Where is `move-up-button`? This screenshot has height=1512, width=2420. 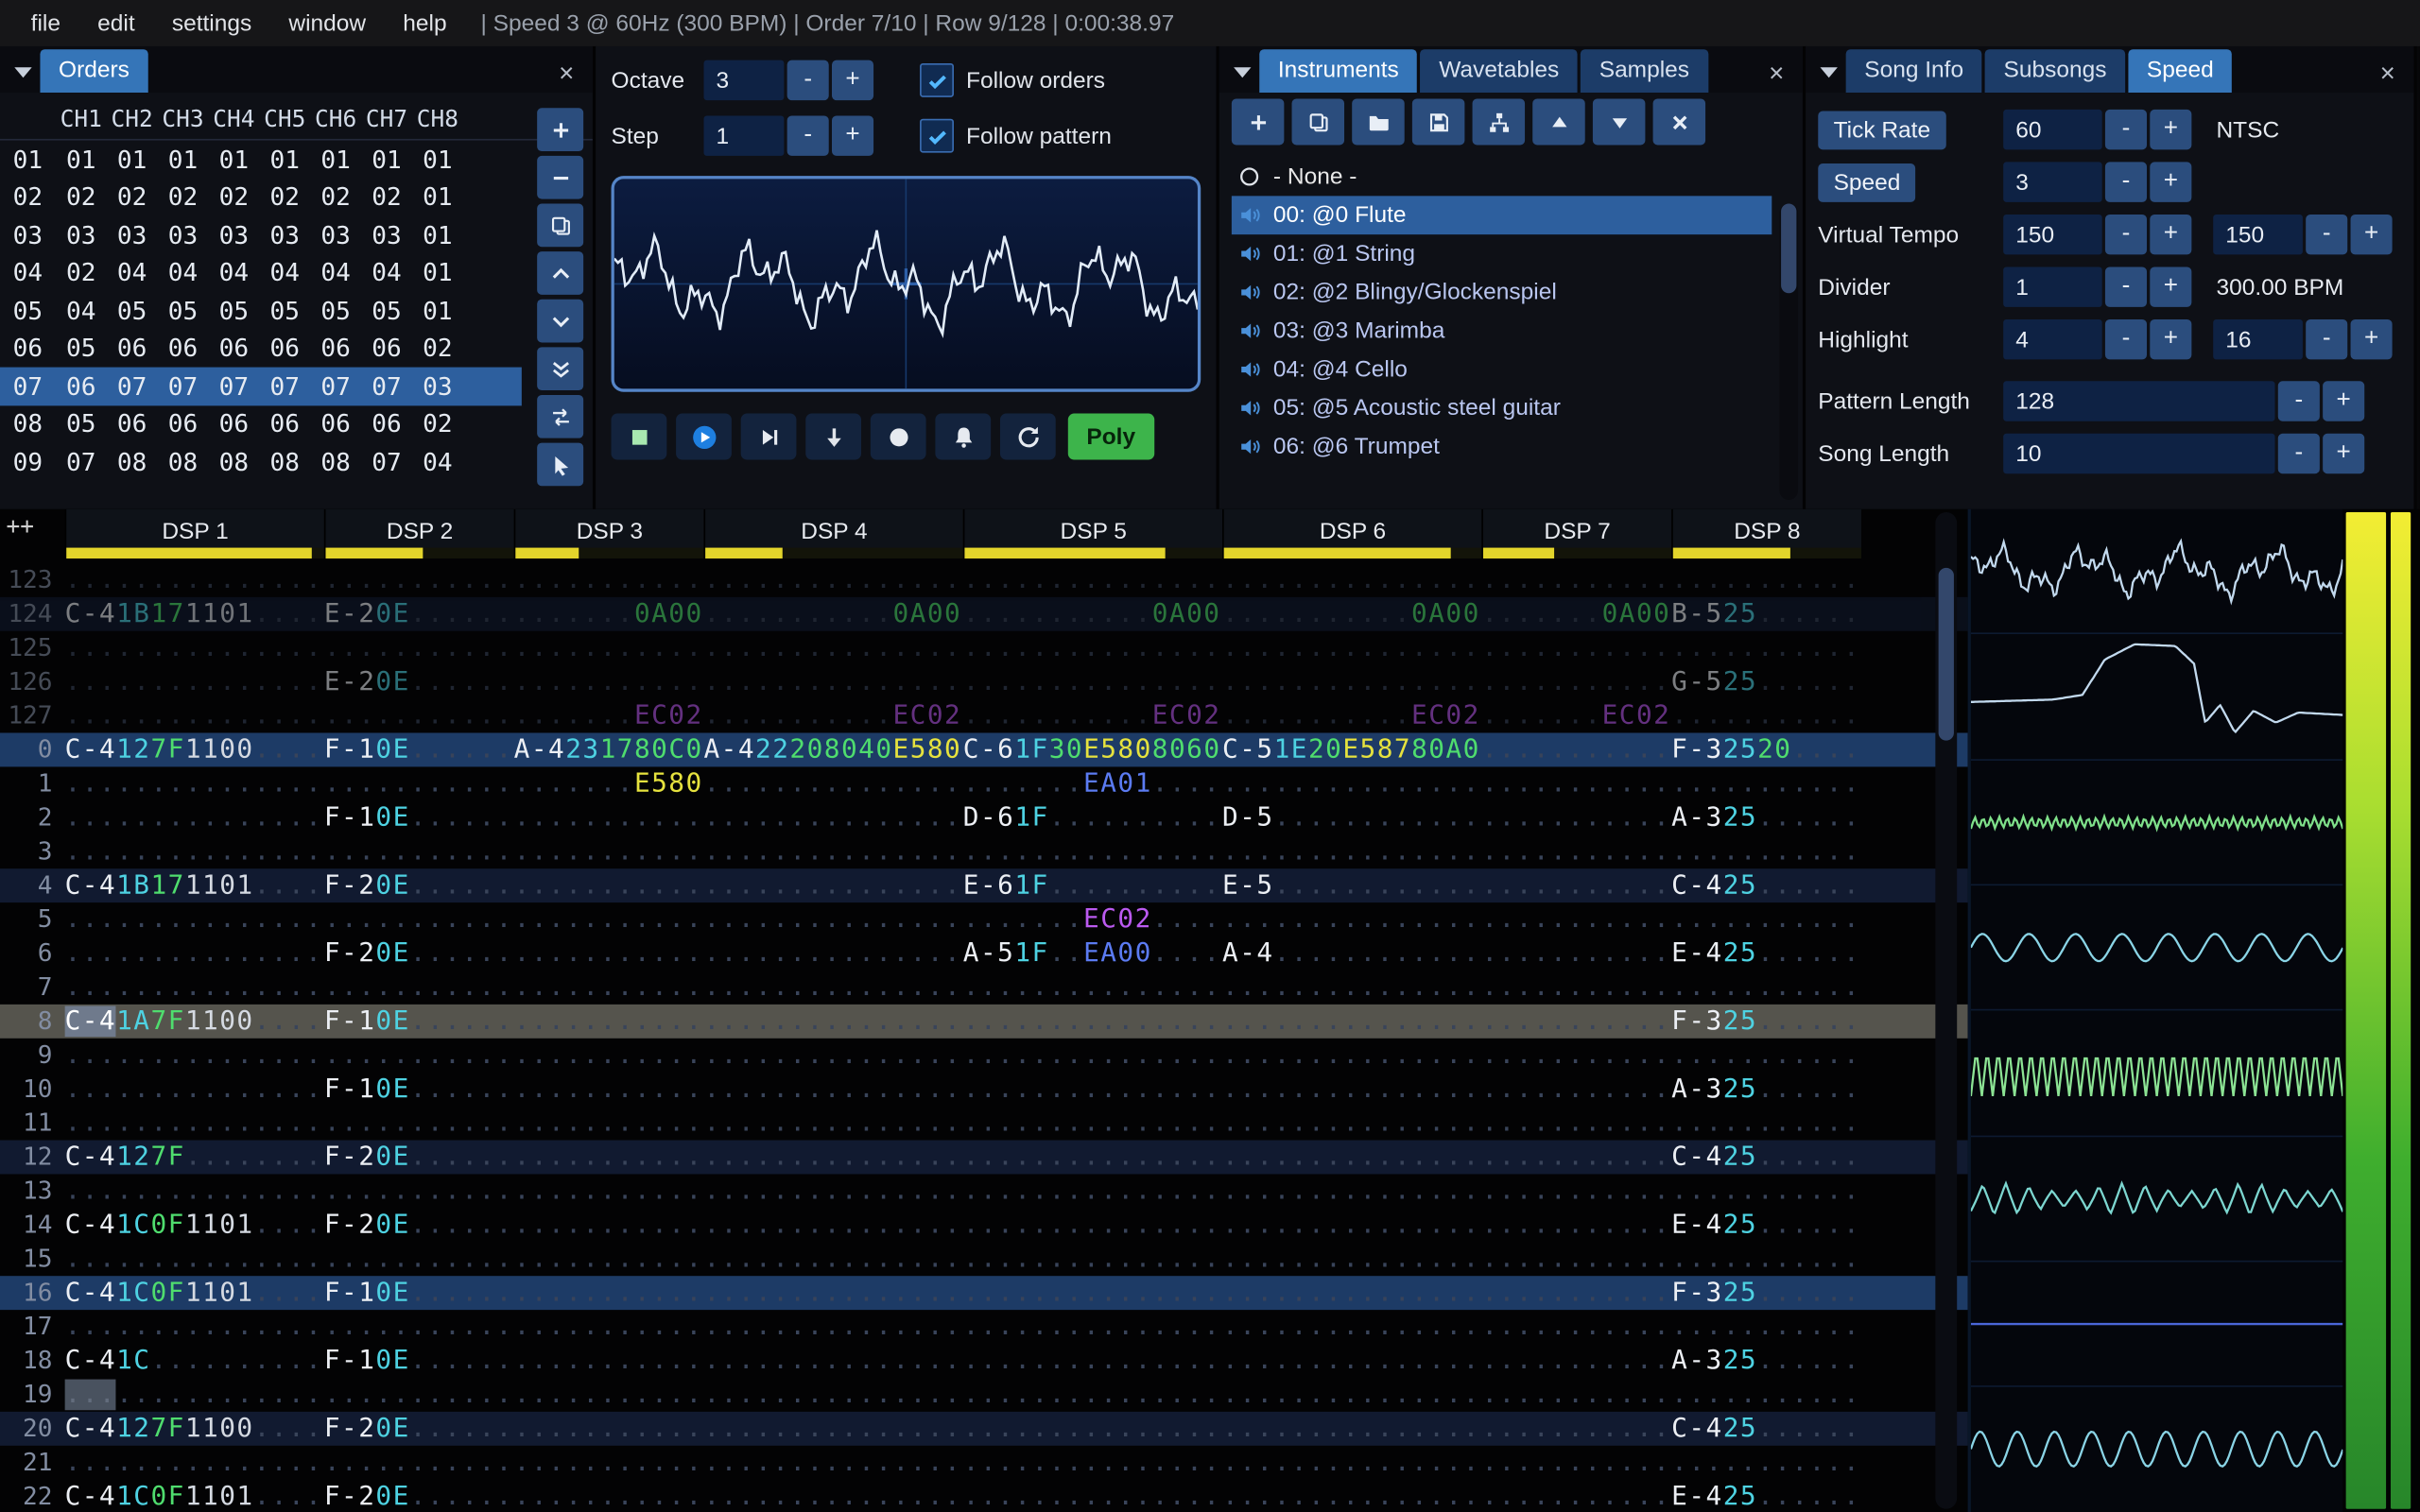
move-up-button is located at coordinates (560, 273).